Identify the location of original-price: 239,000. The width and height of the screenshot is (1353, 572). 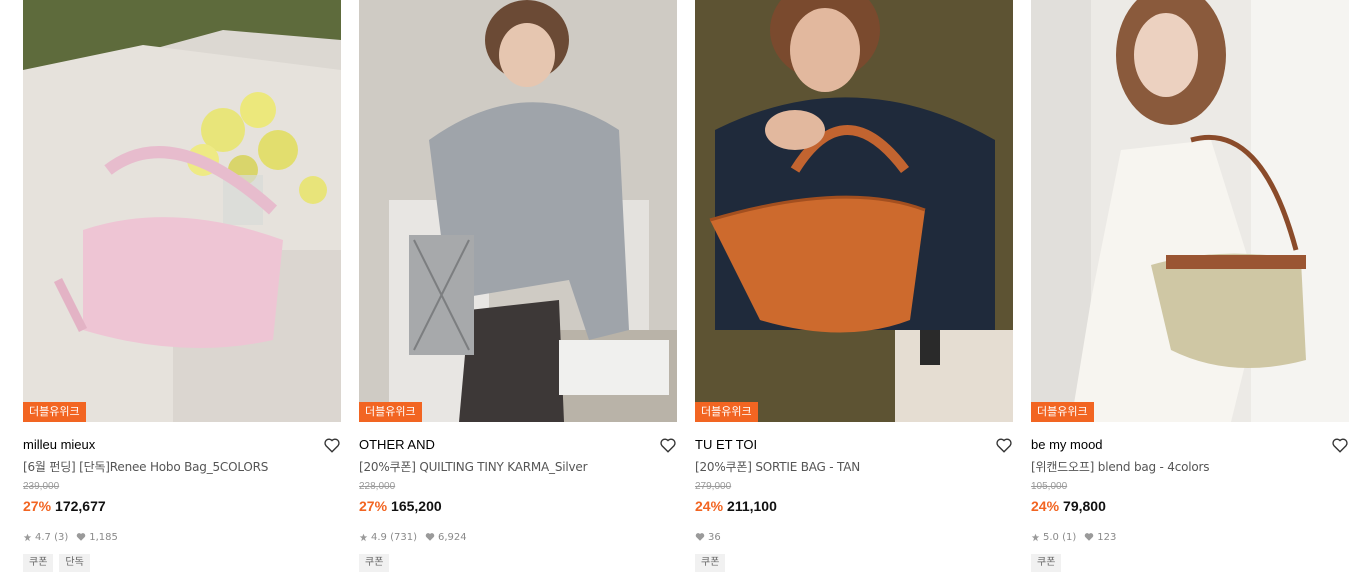
(41, 486).